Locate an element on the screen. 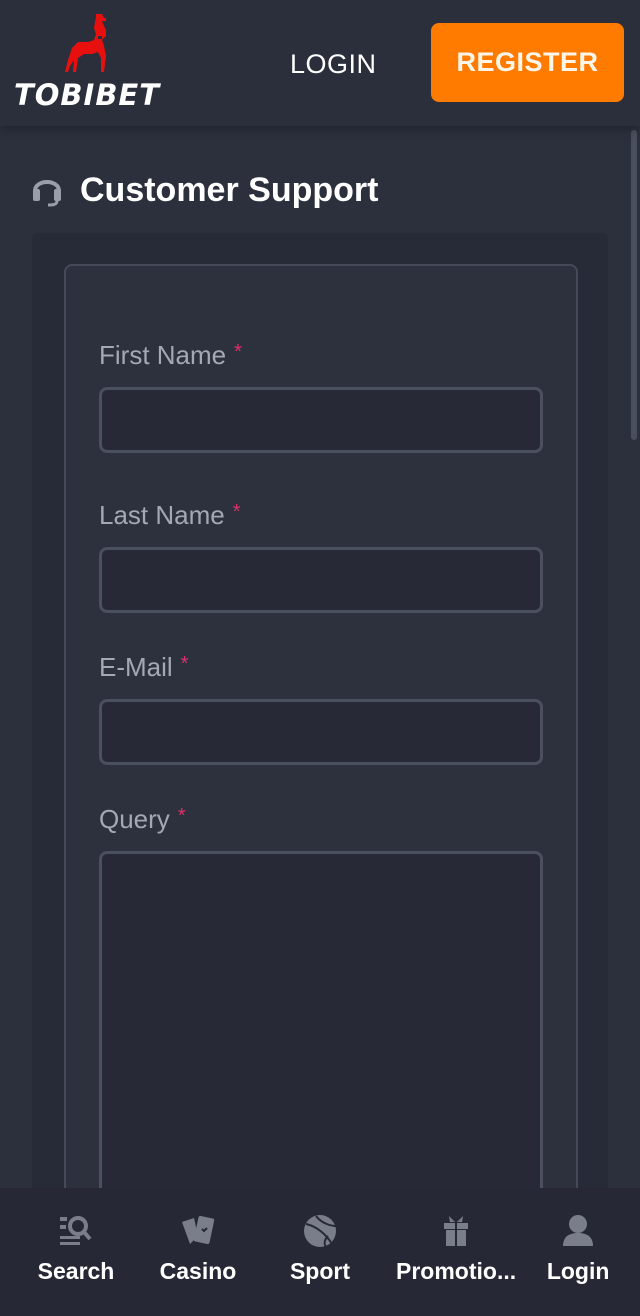  nav-item-search: Search is located at coordinates (76, 1252).